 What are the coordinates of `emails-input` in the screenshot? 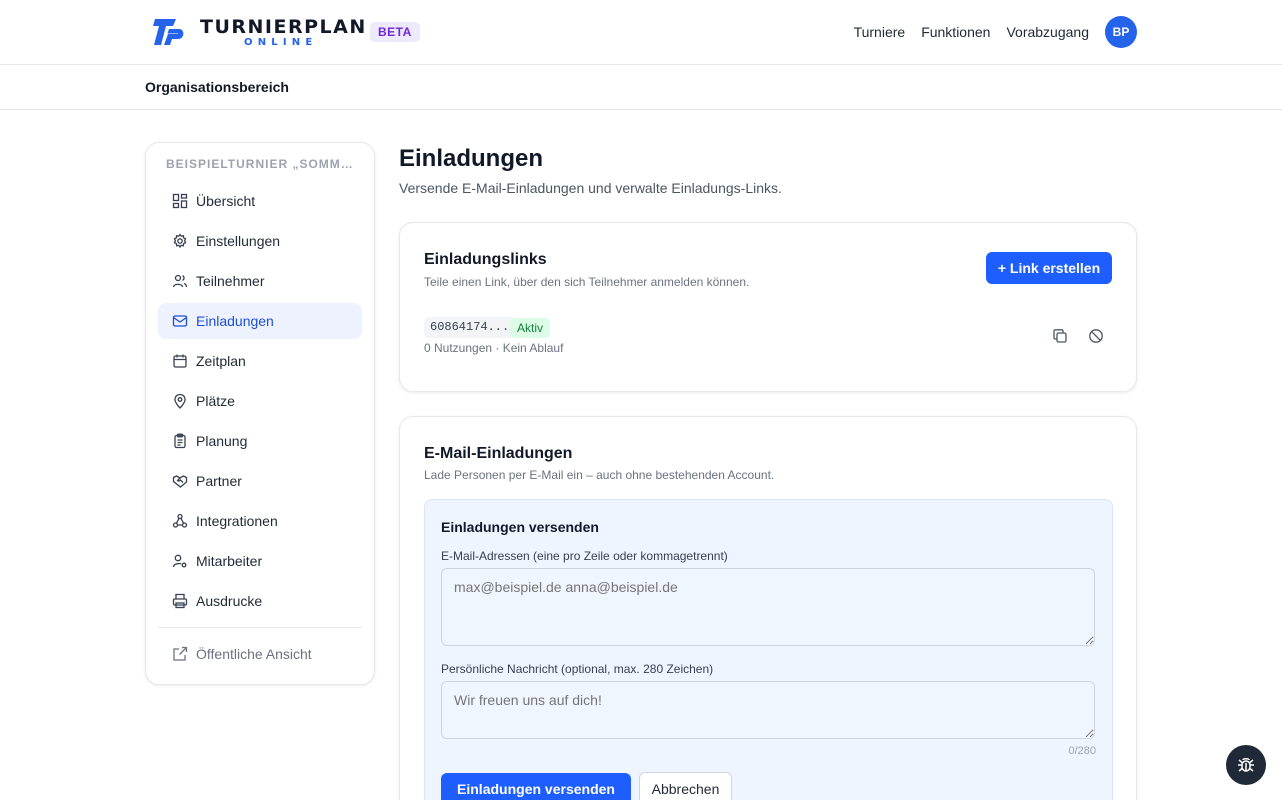 It's located at (768, 607).